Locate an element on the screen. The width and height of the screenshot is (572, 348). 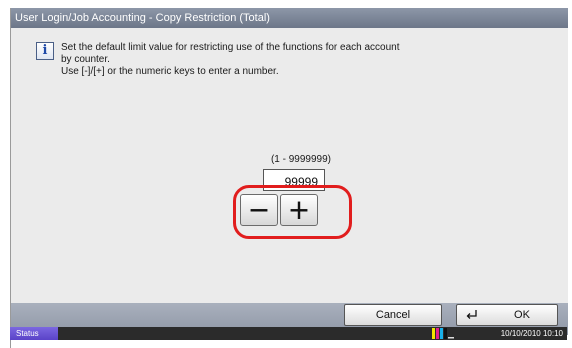
status-button: Status is located at coordinates (34, 333).